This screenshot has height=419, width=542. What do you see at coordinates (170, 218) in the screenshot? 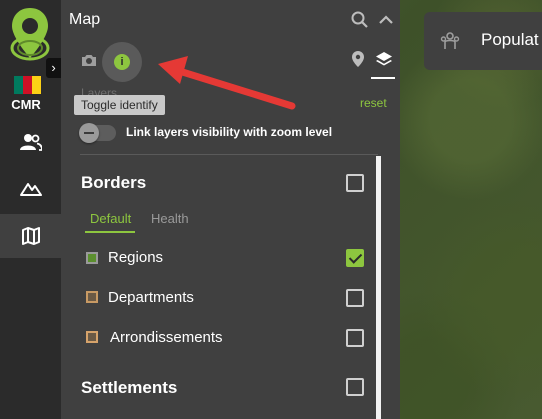
I see `tab-health: Health` at bounding box center [170, 218].